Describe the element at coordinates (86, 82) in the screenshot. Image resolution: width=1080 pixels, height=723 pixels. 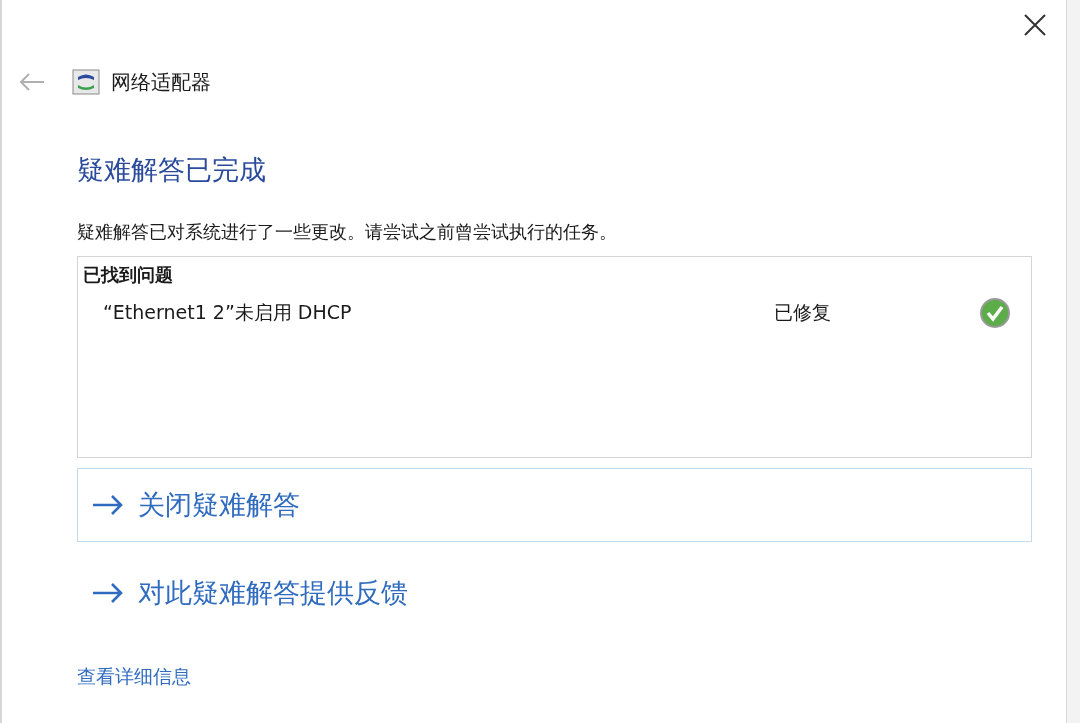
I see `network-adapter-icon` at that location.